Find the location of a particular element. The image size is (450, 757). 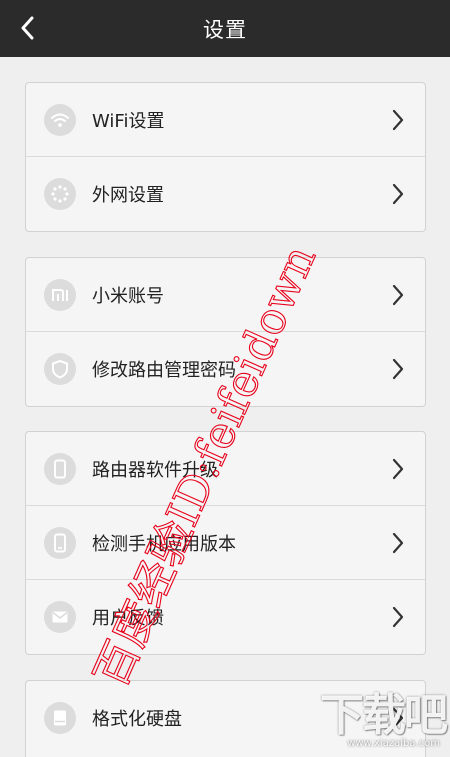

back-button is located at coordinates (28, 28).